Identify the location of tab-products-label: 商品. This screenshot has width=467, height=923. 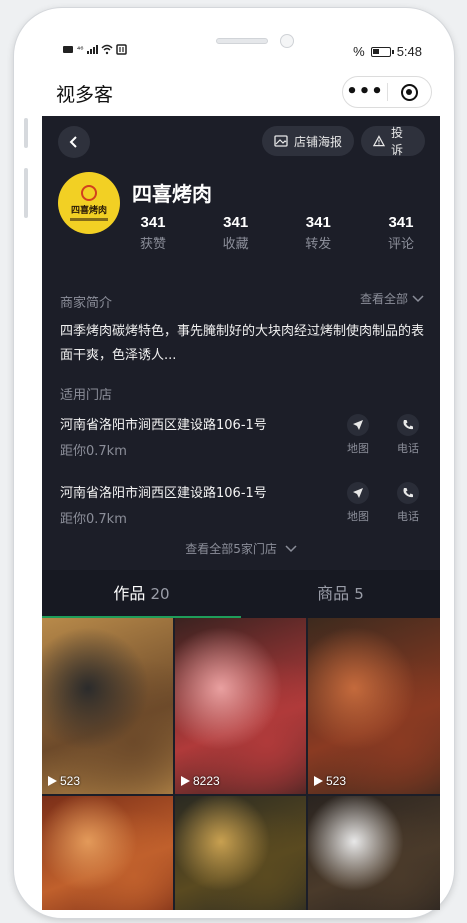
(333, 593).